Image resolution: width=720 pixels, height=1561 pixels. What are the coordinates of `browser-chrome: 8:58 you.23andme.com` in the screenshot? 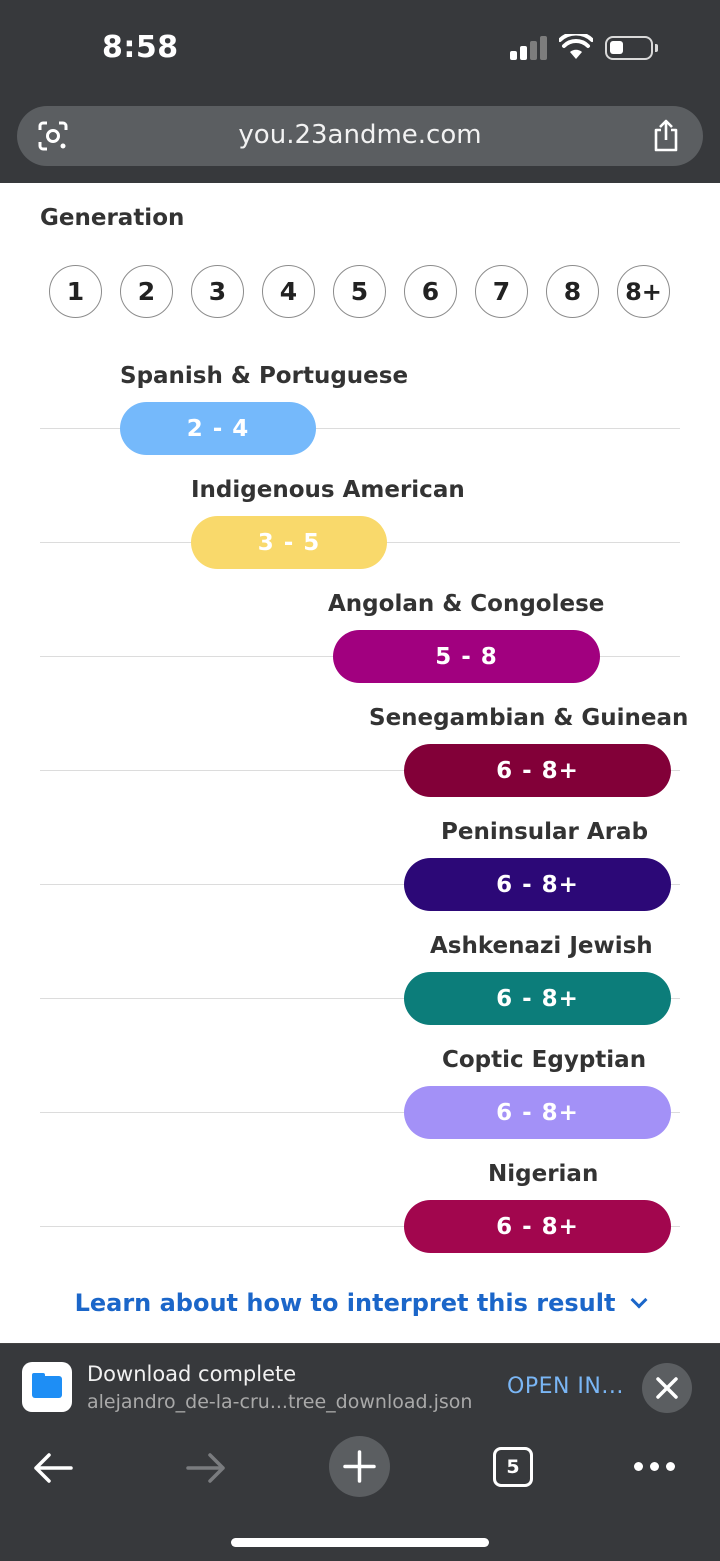 It's located at (360, 91).